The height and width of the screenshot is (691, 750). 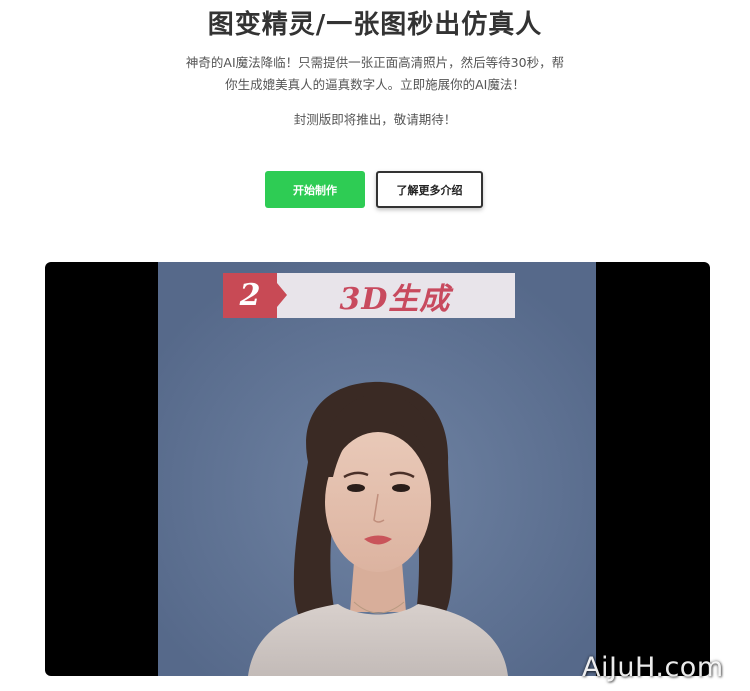 I want to click on beta-notice: 封测版即将推出，敬请期待！, so click(x=375, y=119).